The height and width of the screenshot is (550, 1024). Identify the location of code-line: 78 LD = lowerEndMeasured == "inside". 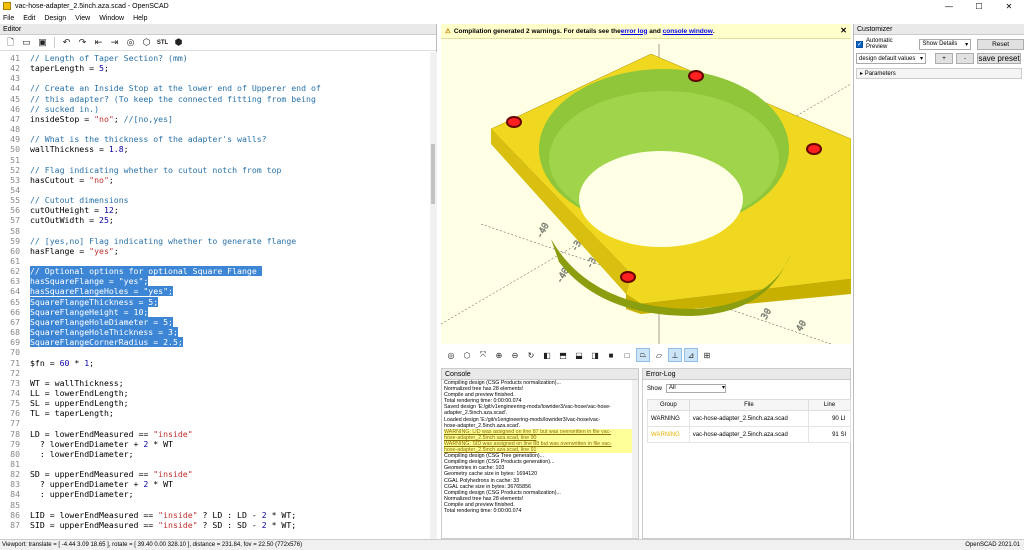
(215, 434).